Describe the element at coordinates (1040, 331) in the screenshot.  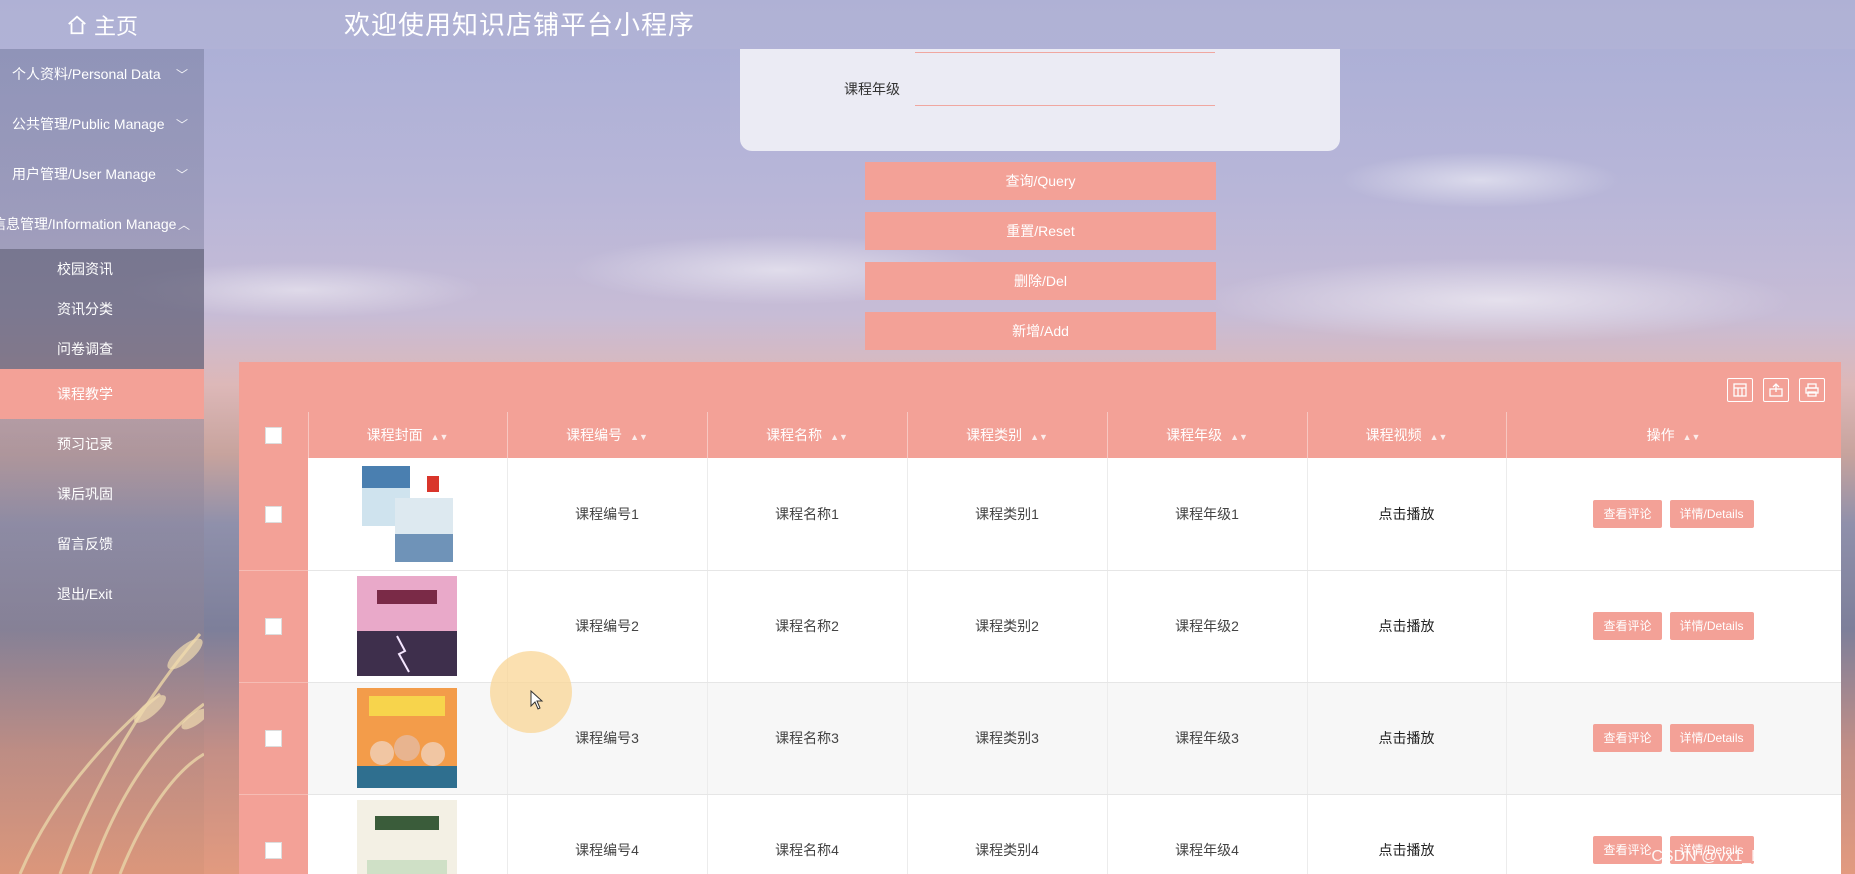
I see `add-button: 新增/Add` at that location.